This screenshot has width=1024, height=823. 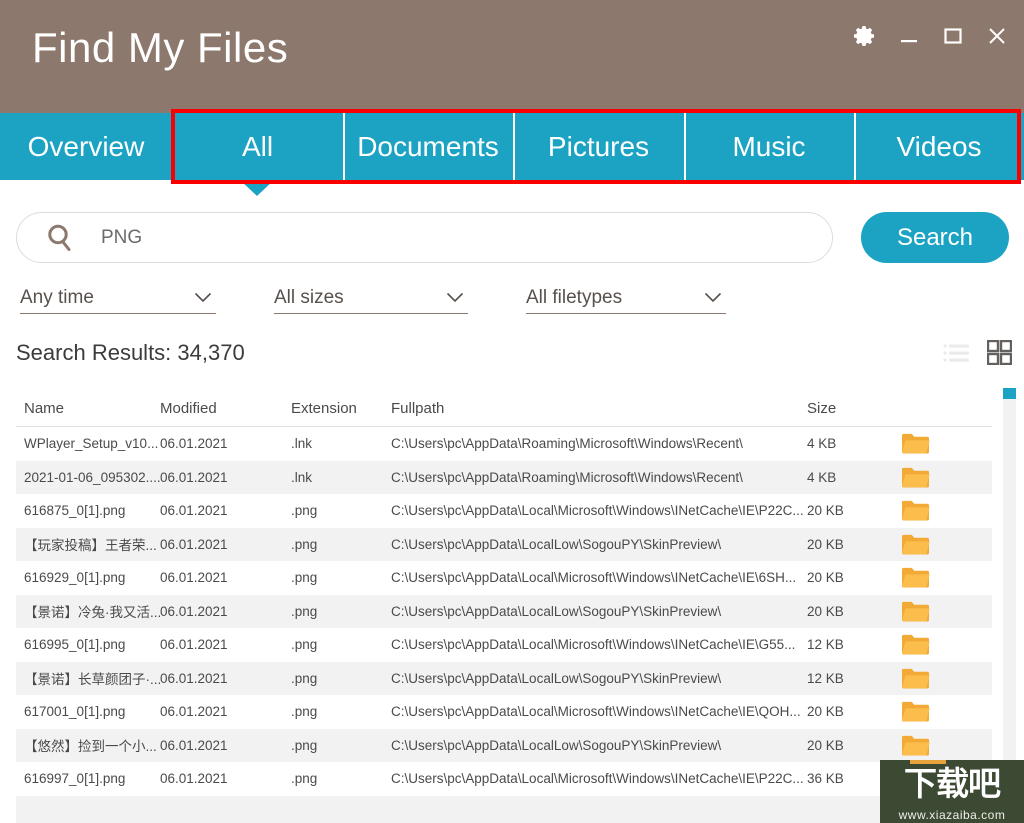 I want to click on app-title: Find My Files, so click(x=160, y=47).